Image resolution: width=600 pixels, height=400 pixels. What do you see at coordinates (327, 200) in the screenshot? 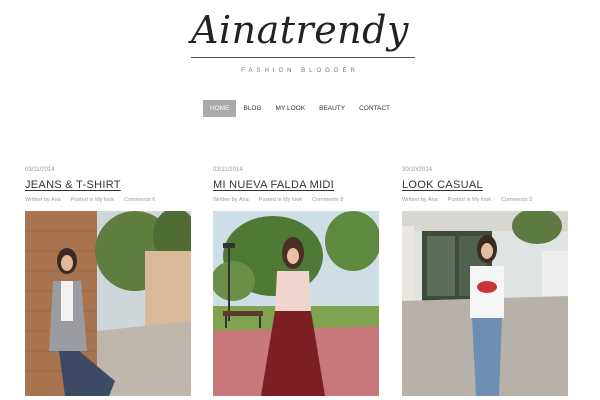
I see `post-comments: Comments 8` at bounding box center [327, 200].